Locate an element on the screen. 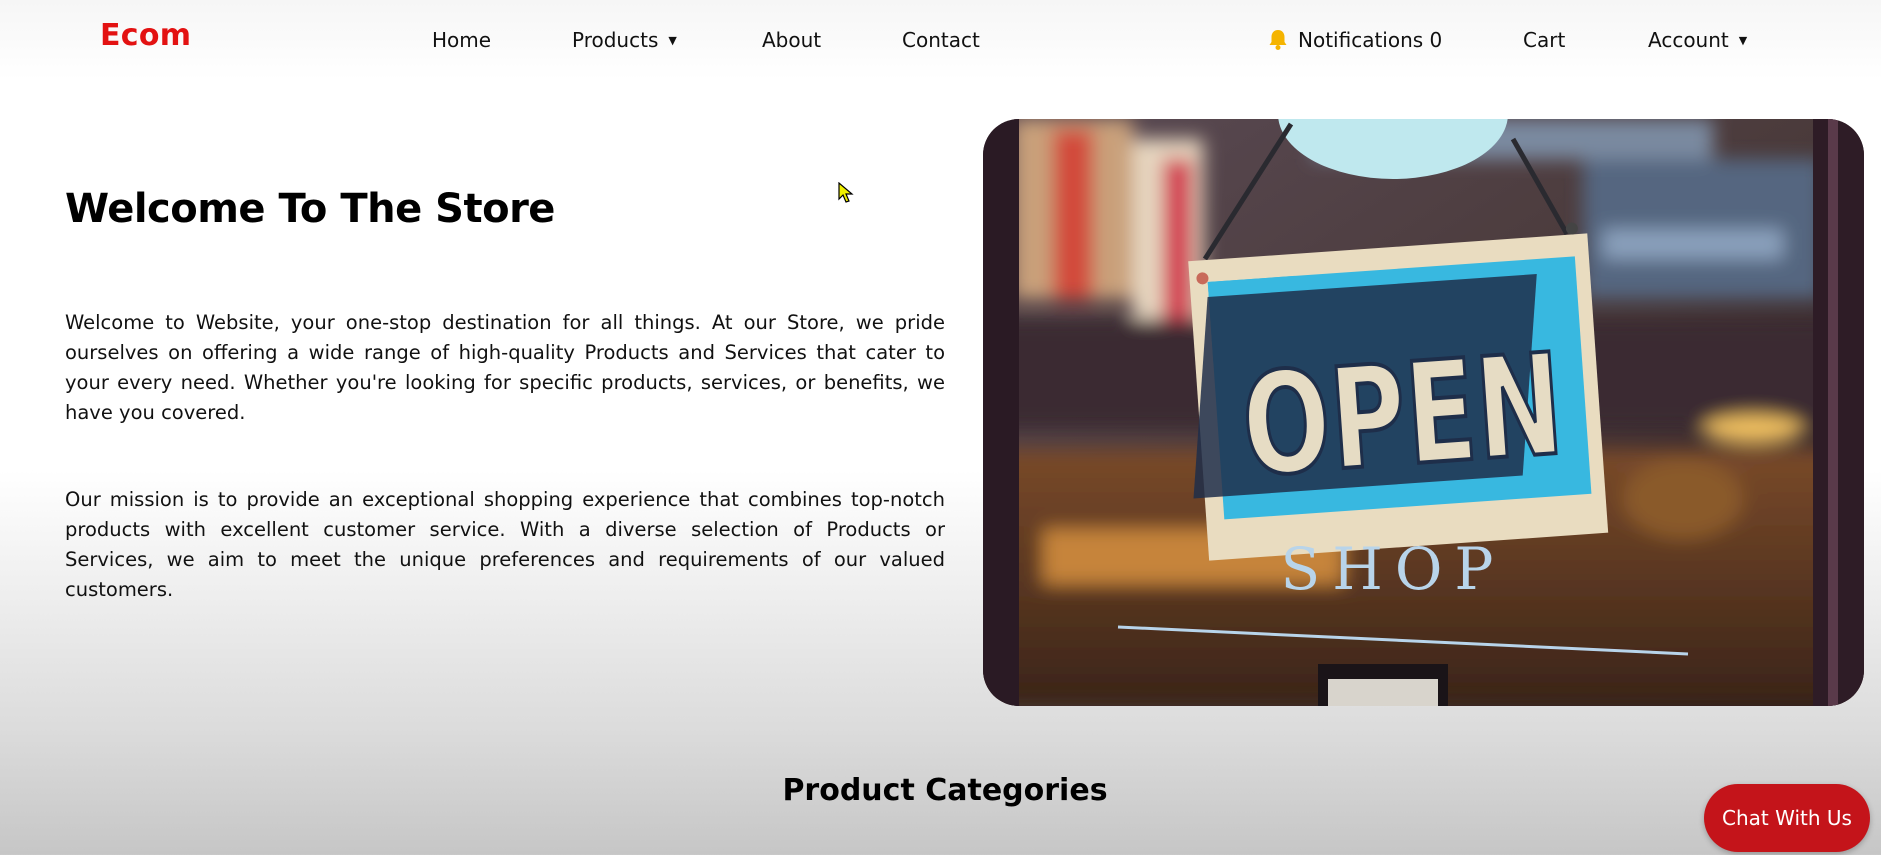 The width and height of the screenshot is (1881, 855). hero-title: Welcome To The Store is located at coordinates (310, 209).